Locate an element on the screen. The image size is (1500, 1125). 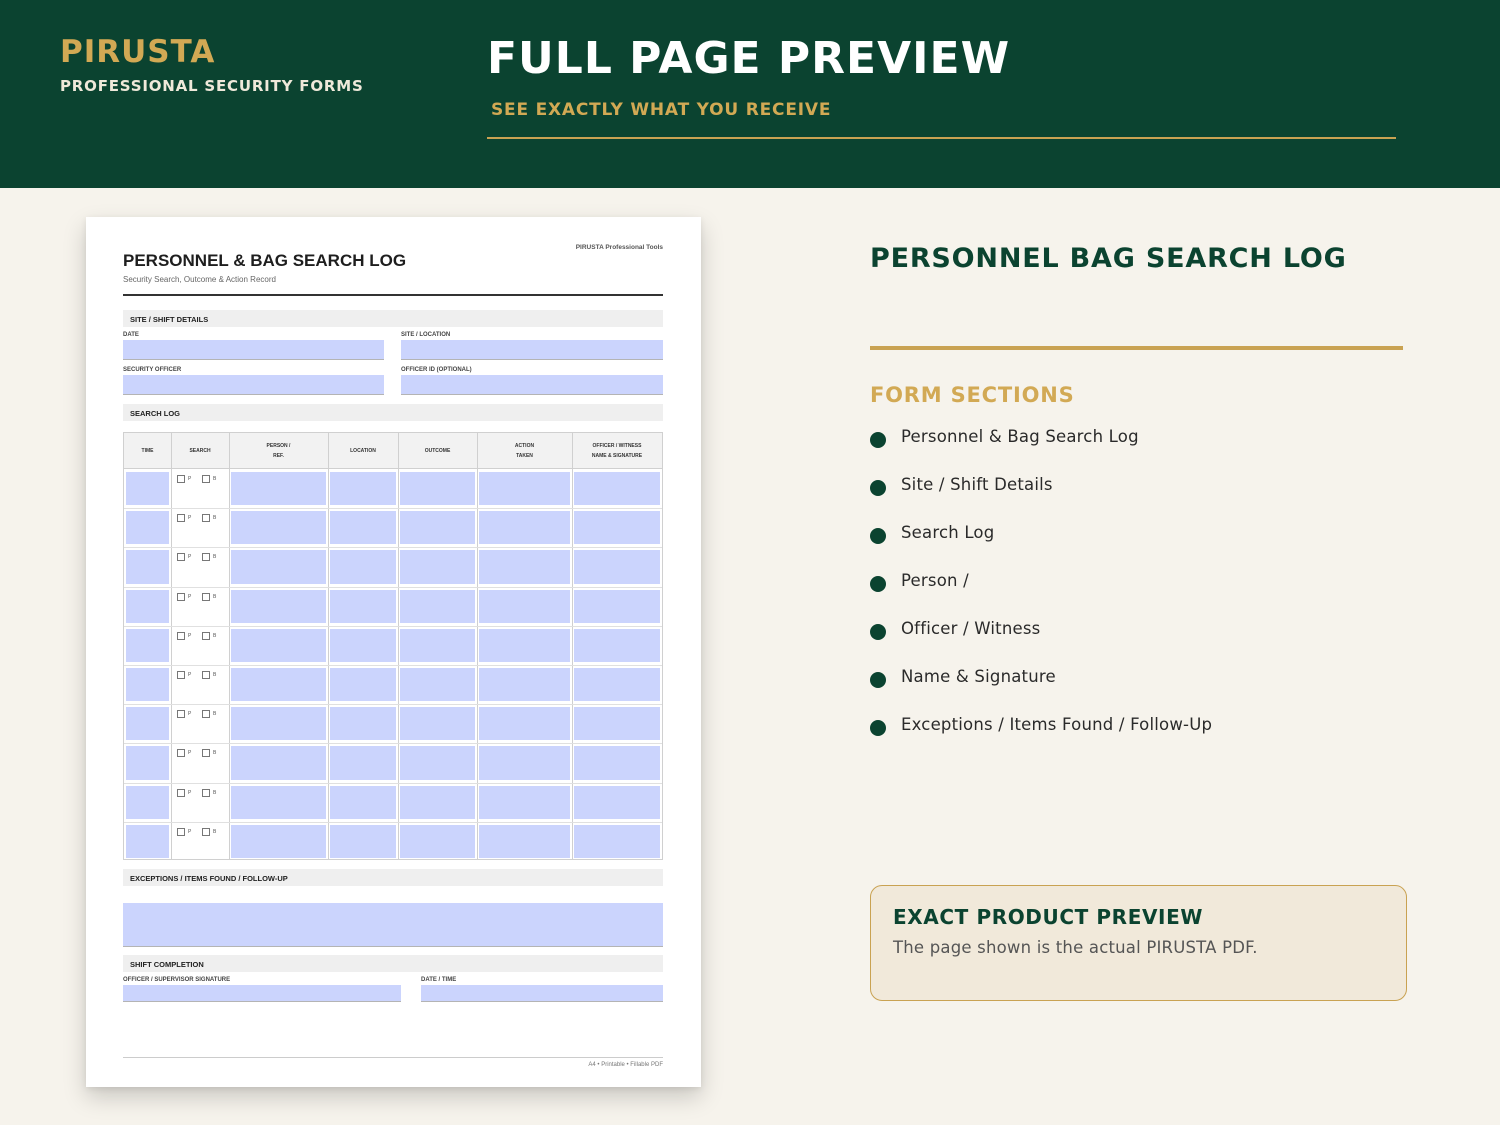
label-date-time: DATE / TIME is located at coordinates (439, 980).